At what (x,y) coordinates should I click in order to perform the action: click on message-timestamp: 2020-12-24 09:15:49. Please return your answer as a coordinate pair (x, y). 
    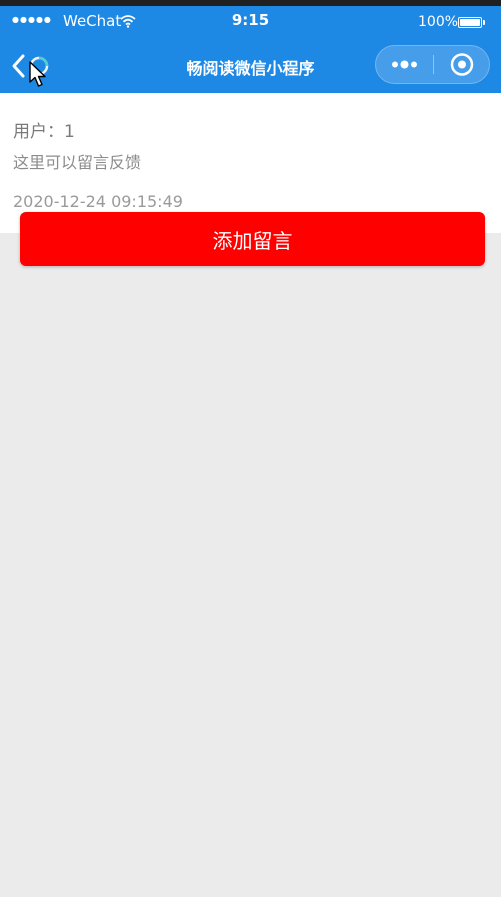
    Looking at the image, I should click on (98, 201).